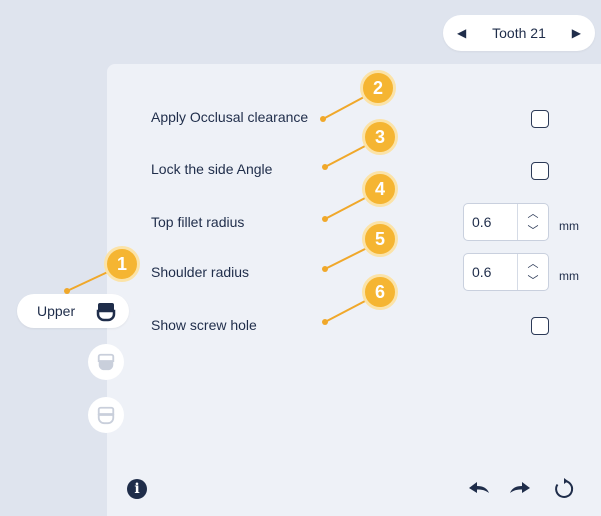 The width and height of the screenshot is (601, 516). I want to click on lower-jaw-button, so click(106, 362).